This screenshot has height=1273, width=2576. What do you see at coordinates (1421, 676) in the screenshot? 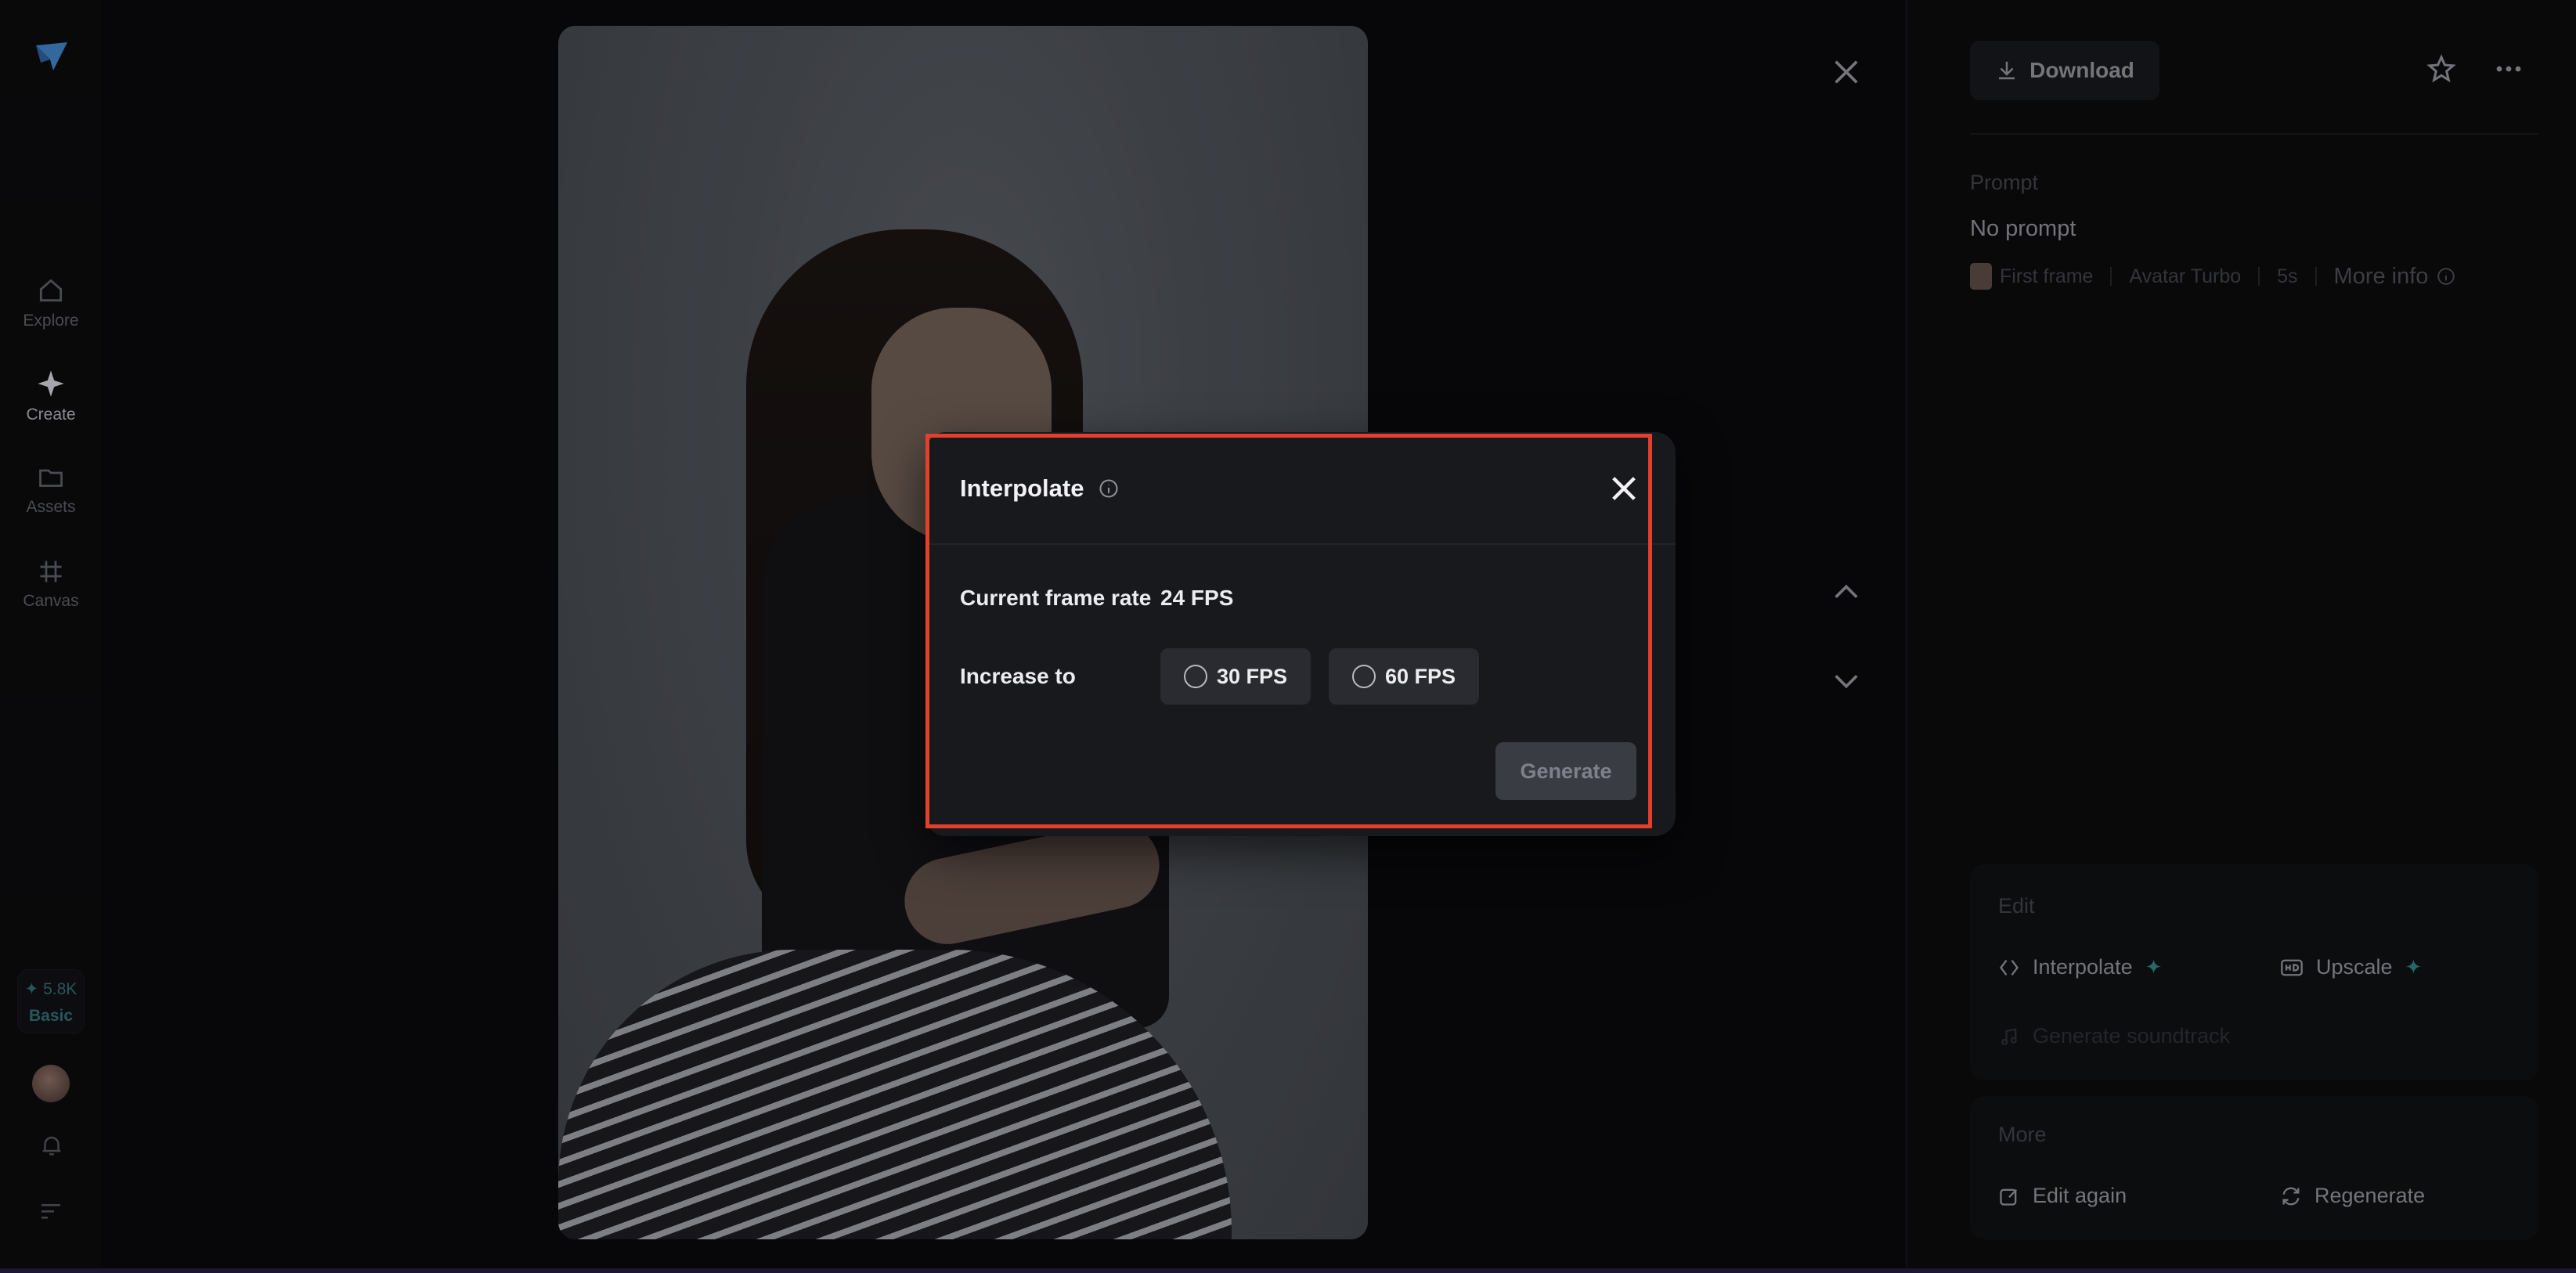
I see `fps-option-60-label: 60 FPS` at bounding box center [1421, 676].